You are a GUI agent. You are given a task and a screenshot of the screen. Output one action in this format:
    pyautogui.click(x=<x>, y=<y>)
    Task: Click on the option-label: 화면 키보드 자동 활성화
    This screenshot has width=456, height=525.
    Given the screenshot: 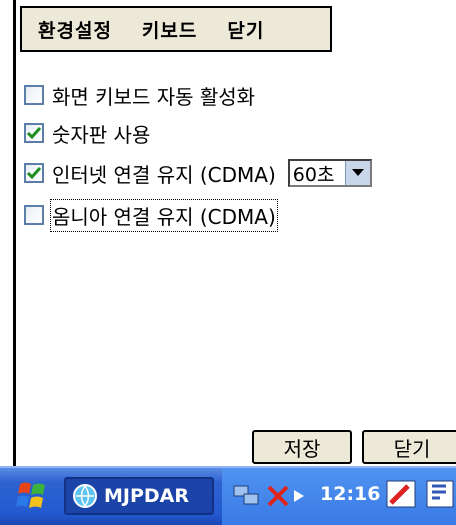 What is the action you would take?
    pyautogui.click(x=154, y=96)
    